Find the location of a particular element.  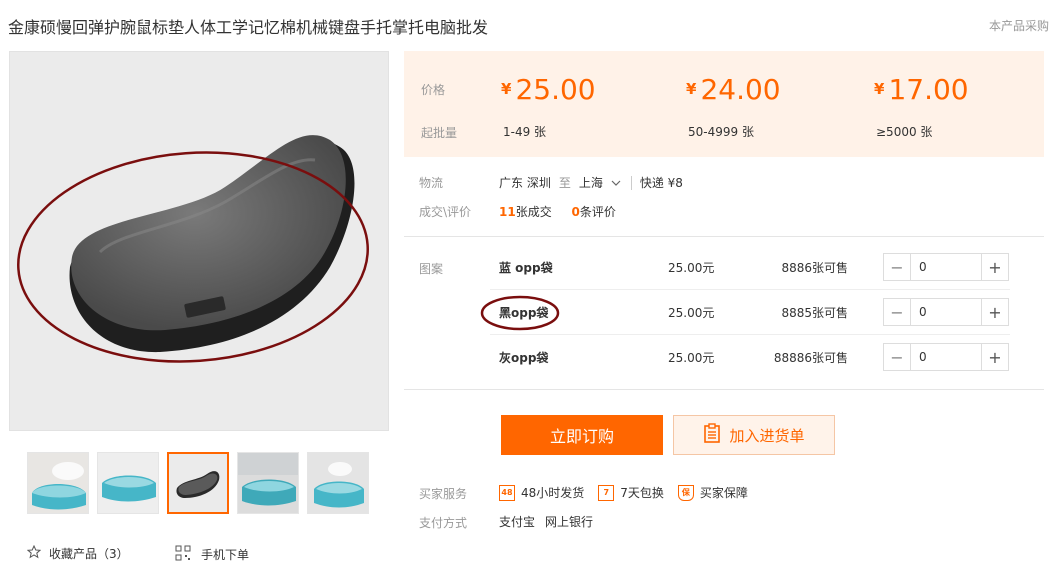

deals-label: 成交\评价 is located at coordinates (445, 212).